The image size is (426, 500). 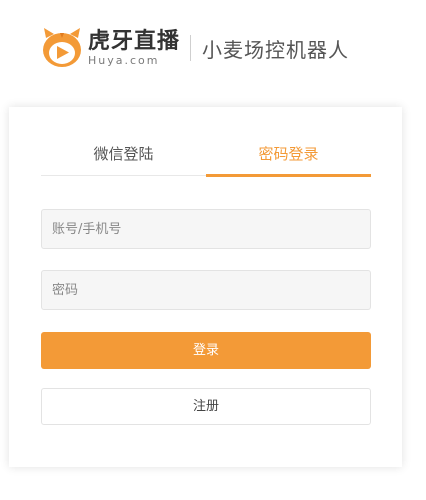 What do you see at coordinates (288, 156) in the screenshot?
I see `tab-password-login: 密码登录` at bounding box center [288, 156].